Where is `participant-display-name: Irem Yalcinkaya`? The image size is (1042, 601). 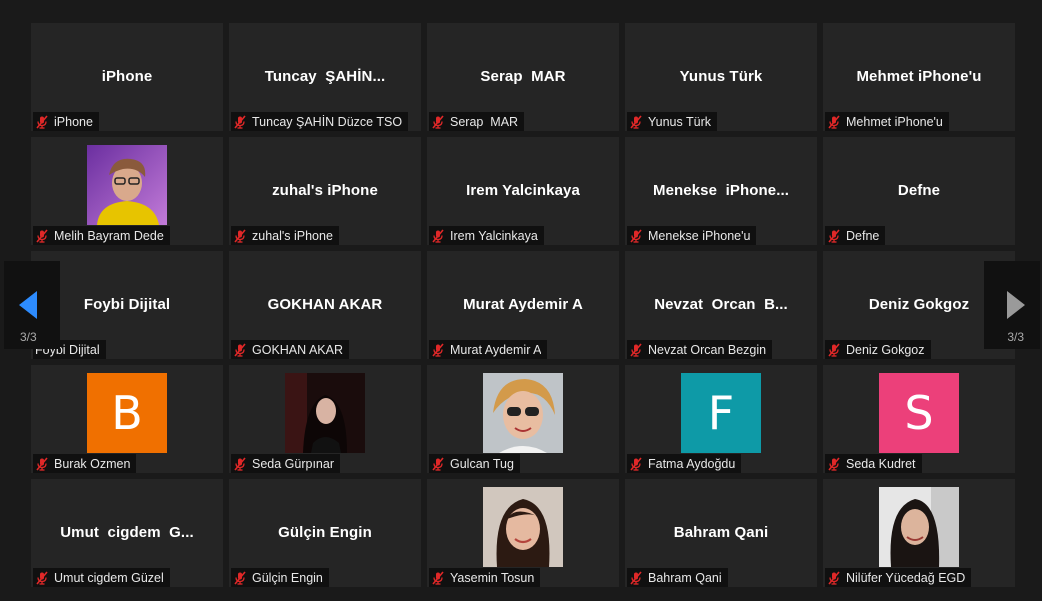
participant-display-name: Irem Yalcinkaya is located at coordinates (523, 190).